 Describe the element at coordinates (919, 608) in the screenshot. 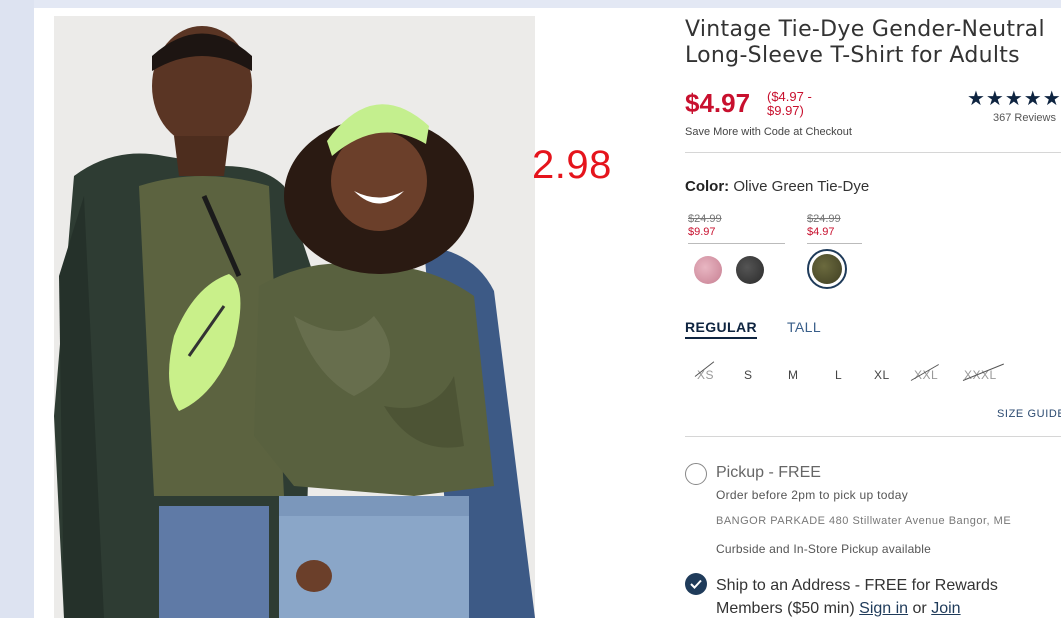

I see `or-text: or` at that location.